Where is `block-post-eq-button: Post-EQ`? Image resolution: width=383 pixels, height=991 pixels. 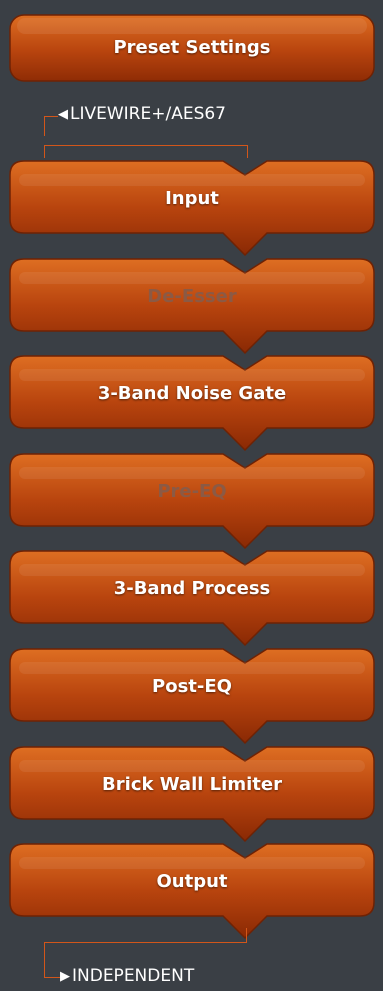 block-post-eq-button: Post-EQ is located at coordinates (192, 696).